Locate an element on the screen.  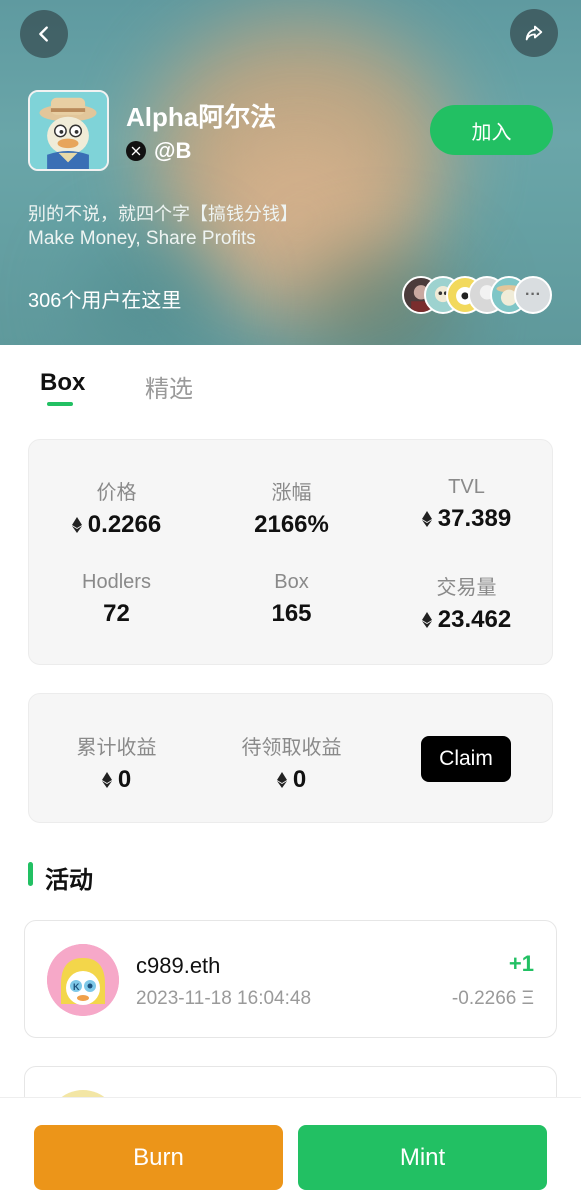
earnings-label: 待领取收益 is located at coordinates (291, 748).